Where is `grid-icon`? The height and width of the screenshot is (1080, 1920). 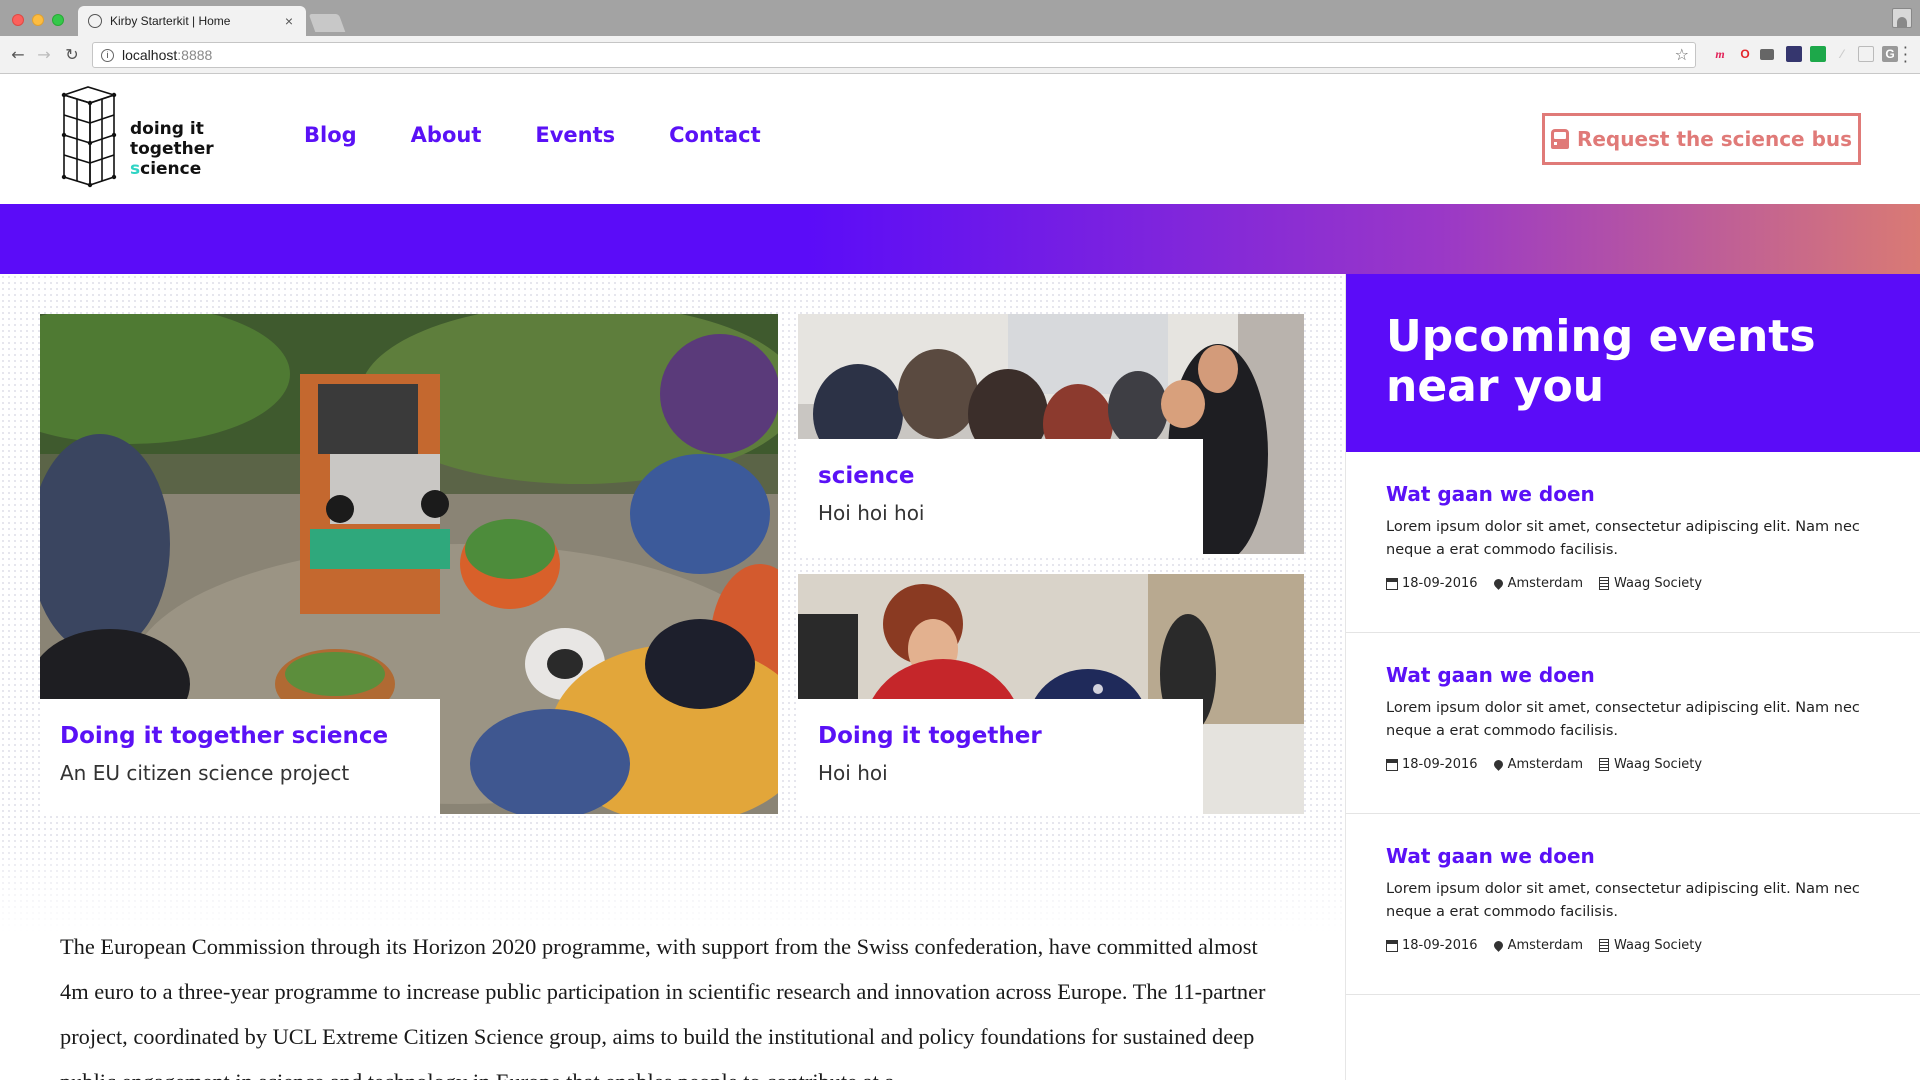
grid-icon is located at coordinates (1866, 54).